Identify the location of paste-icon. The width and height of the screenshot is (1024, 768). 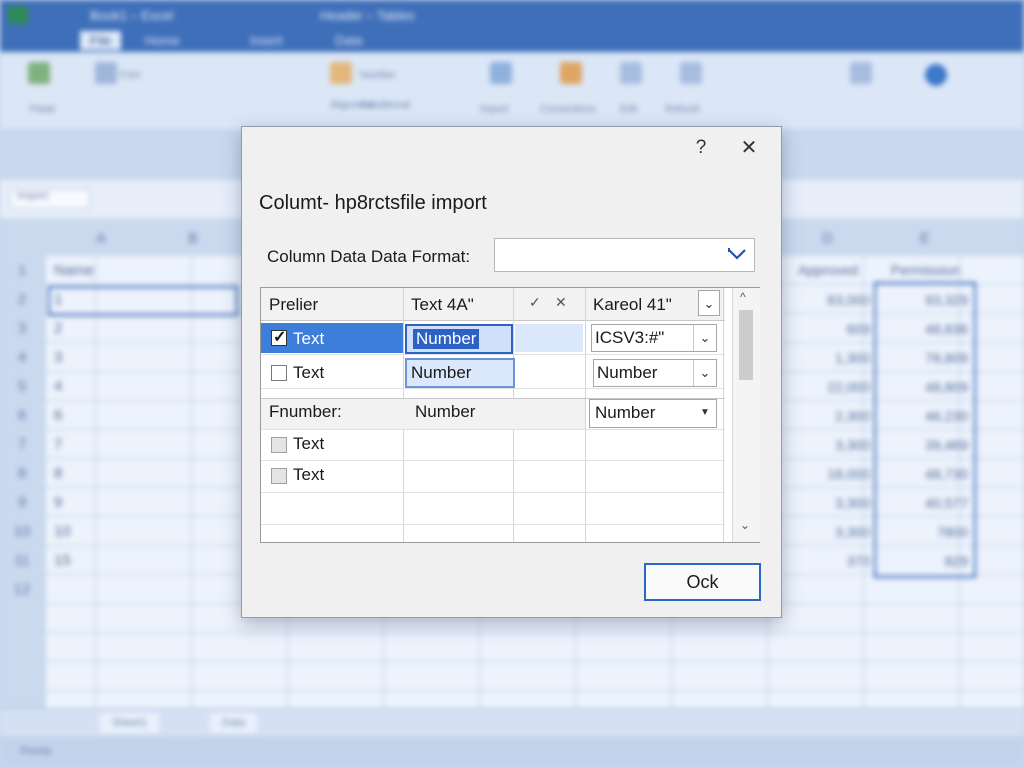
(39, 73).